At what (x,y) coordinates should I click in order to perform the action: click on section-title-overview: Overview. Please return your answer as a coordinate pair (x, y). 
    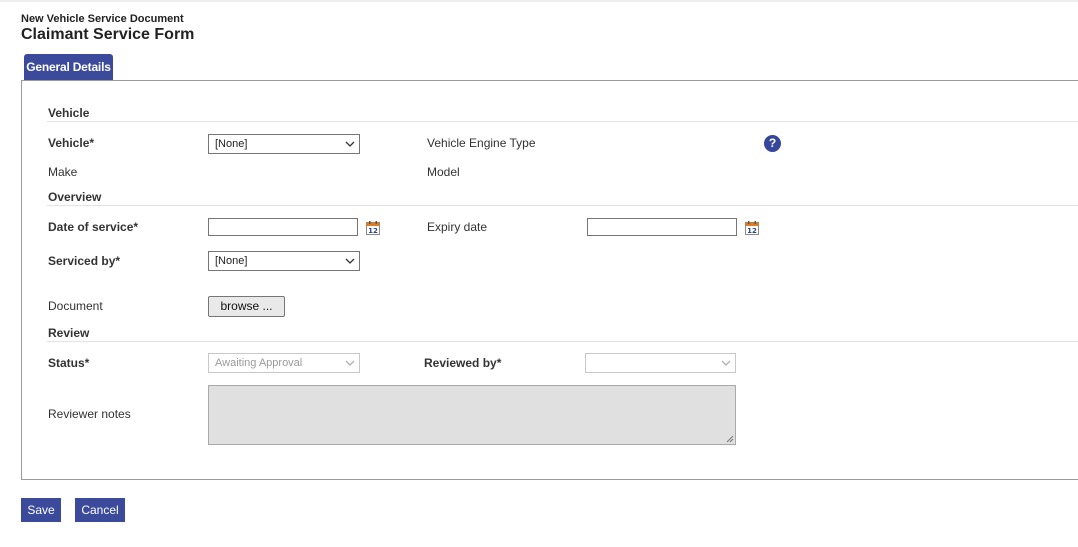
    Looking at the image, I should click on (75, 197).